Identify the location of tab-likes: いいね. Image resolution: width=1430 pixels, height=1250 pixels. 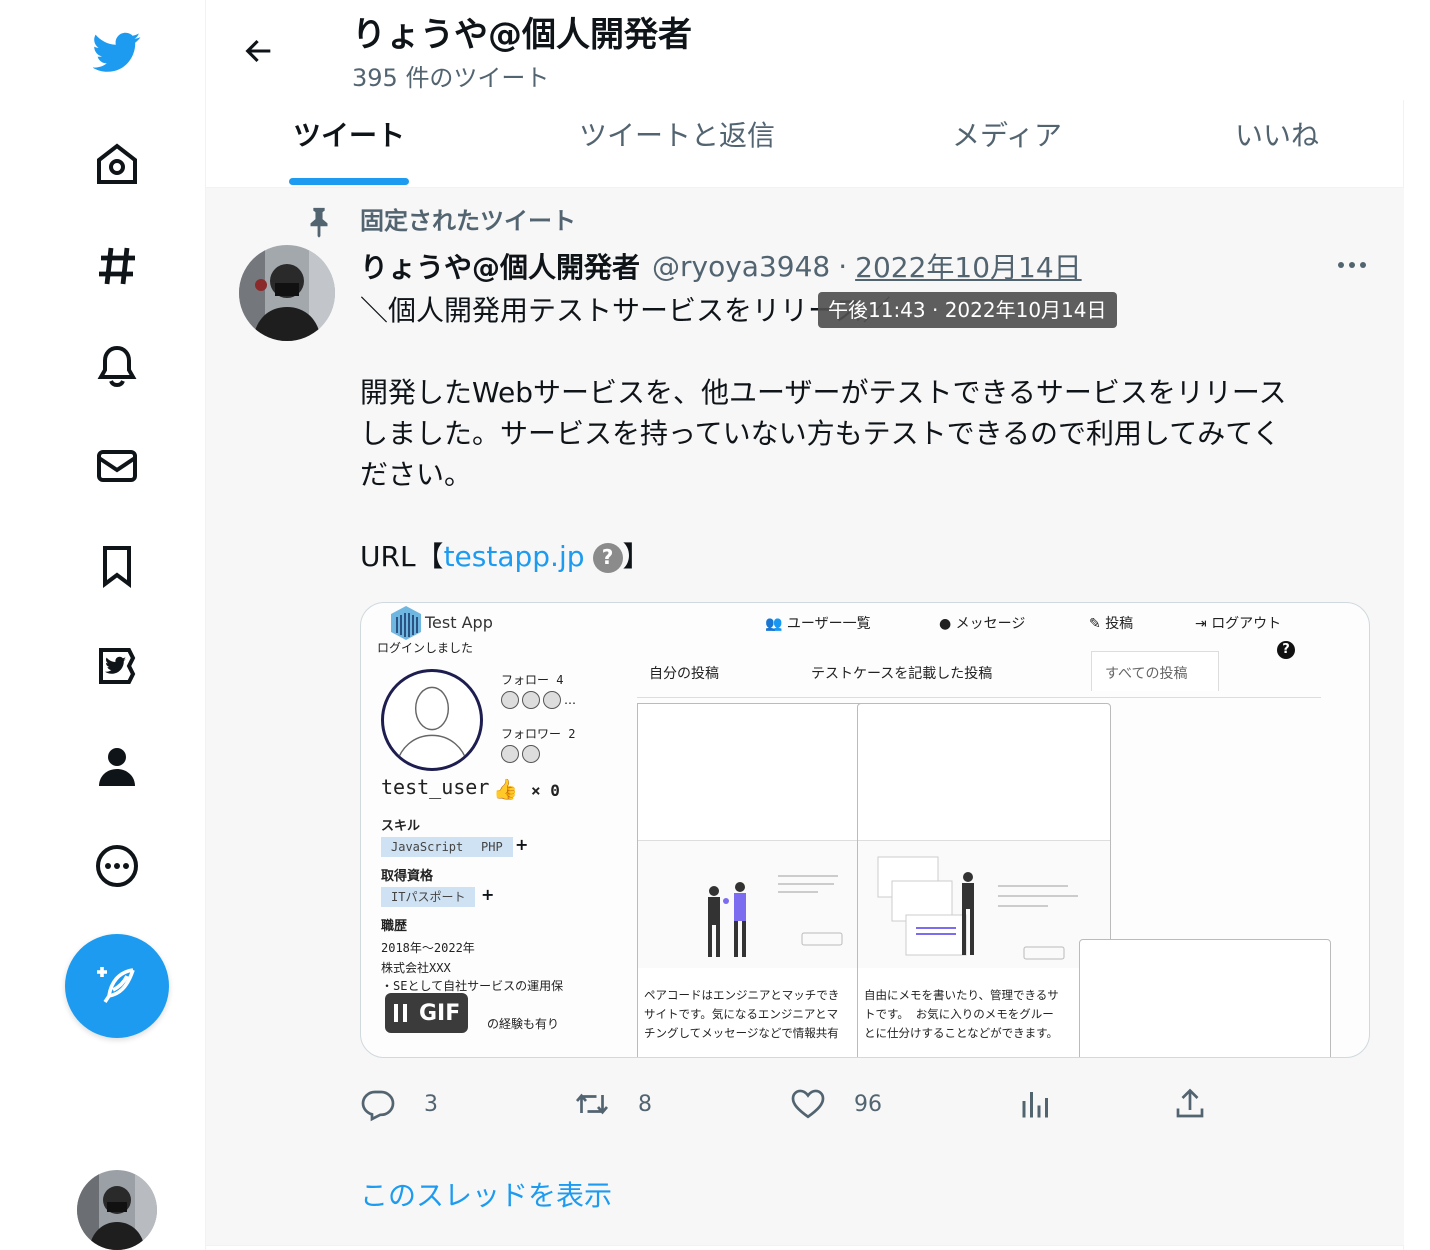
(1277, 144).